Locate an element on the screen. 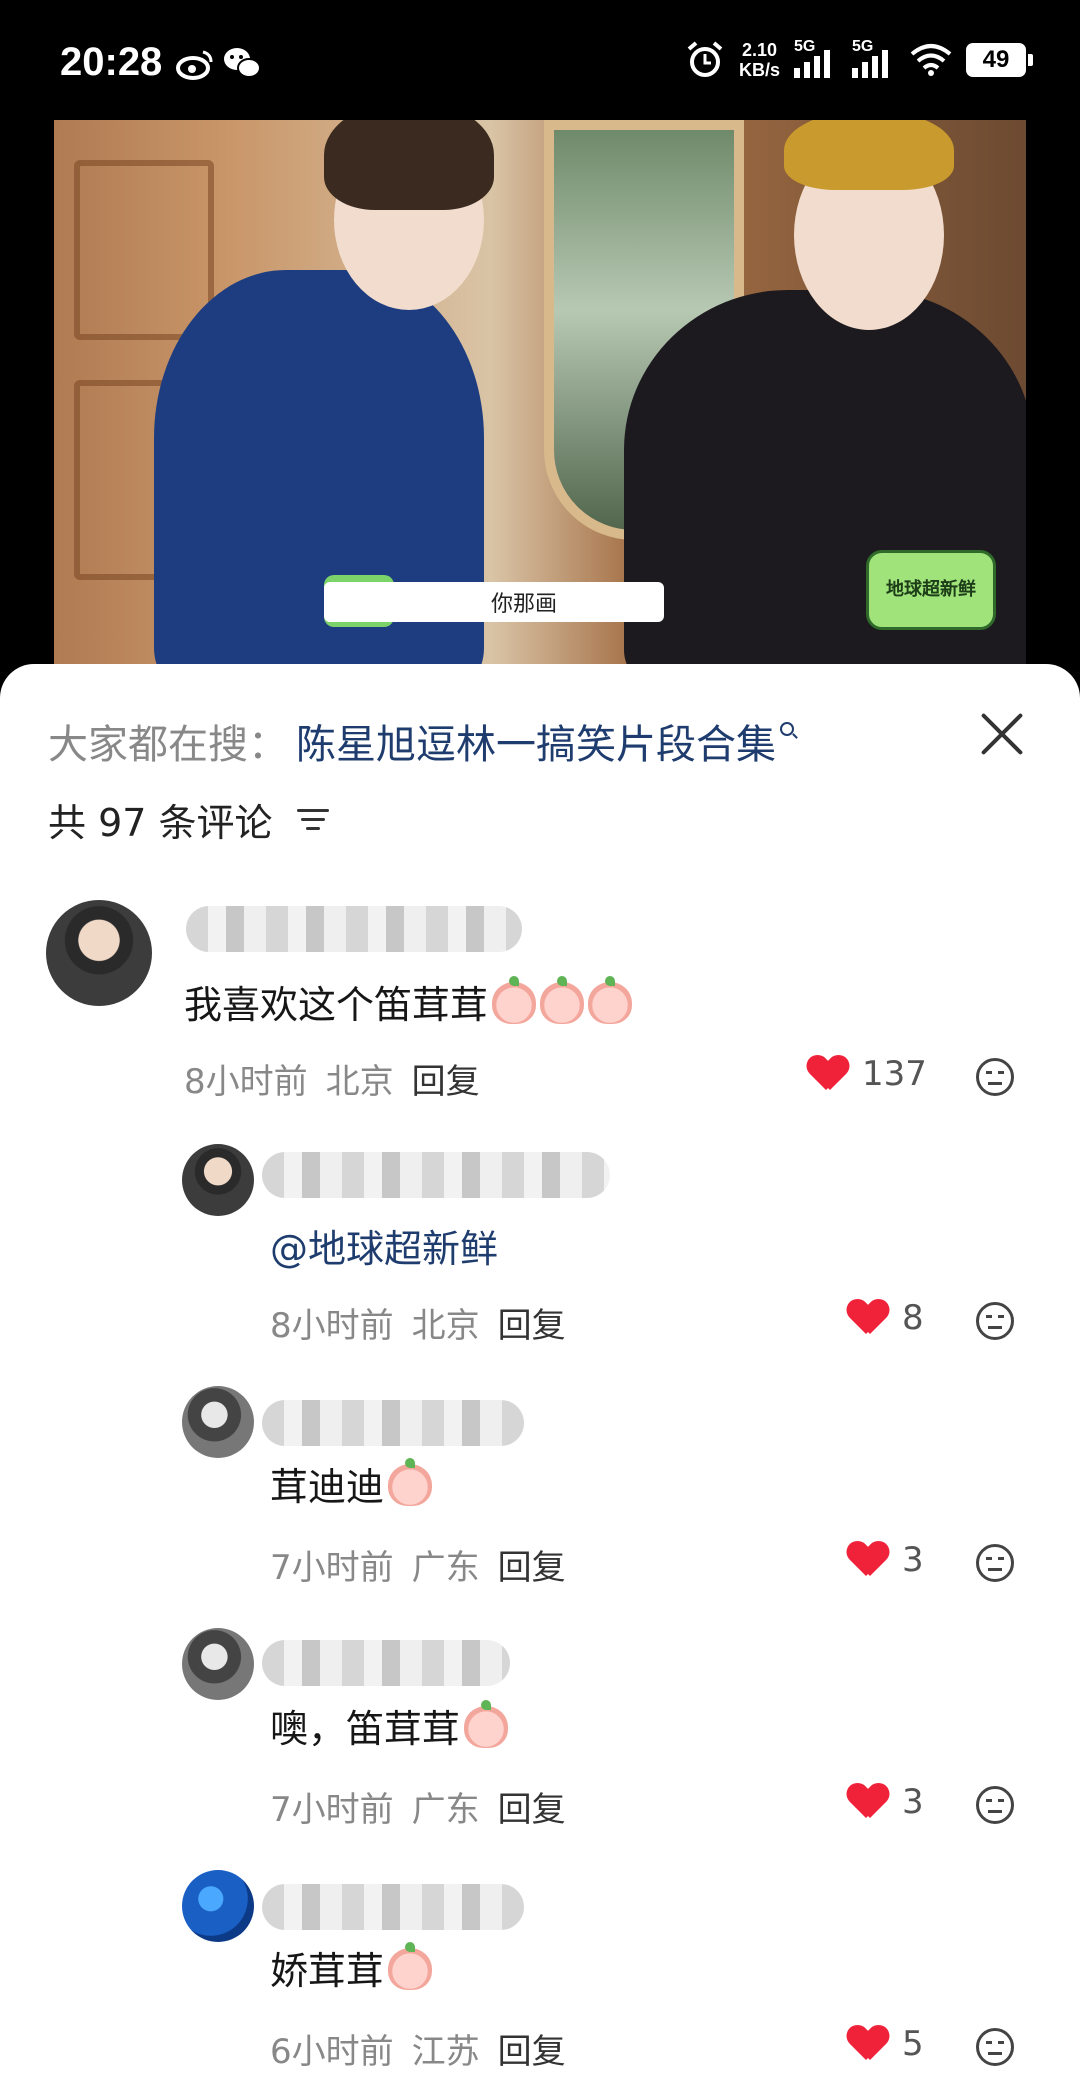 This screenshot has height=2094, width=1080. signal-5g-1: 5G is located at coordinates (816, 58).